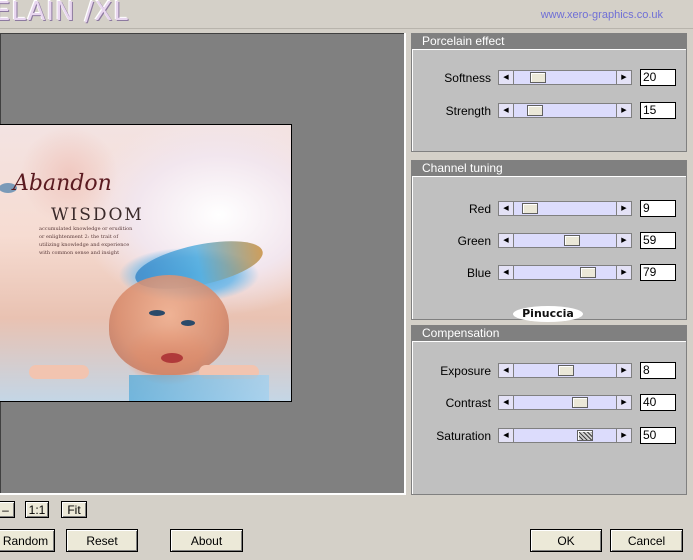 Image resolution: width=693 pixels, height=560 pixels. What do you see at coordinates (62, 183) in the screenshot?
I see `preview-image-title: Abandon` at bounding box center [62, 183].